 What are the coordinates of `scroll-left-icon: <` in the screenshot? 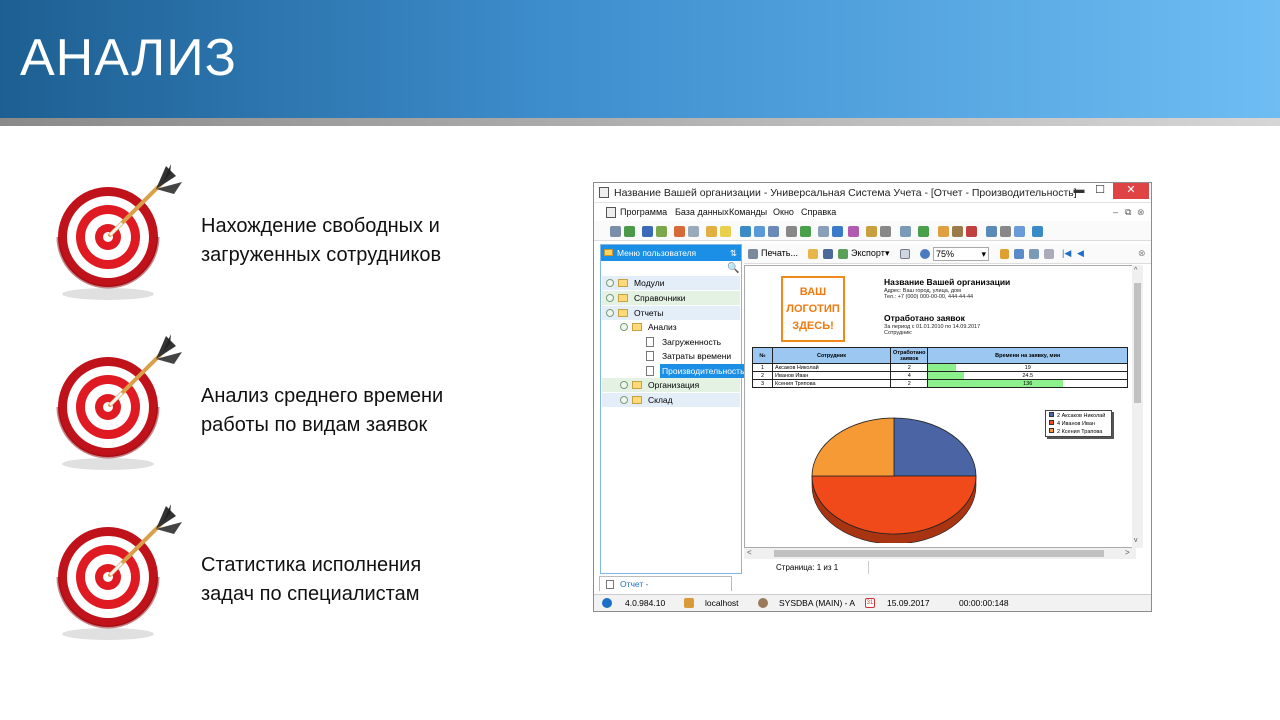 It's located at (749, 552).